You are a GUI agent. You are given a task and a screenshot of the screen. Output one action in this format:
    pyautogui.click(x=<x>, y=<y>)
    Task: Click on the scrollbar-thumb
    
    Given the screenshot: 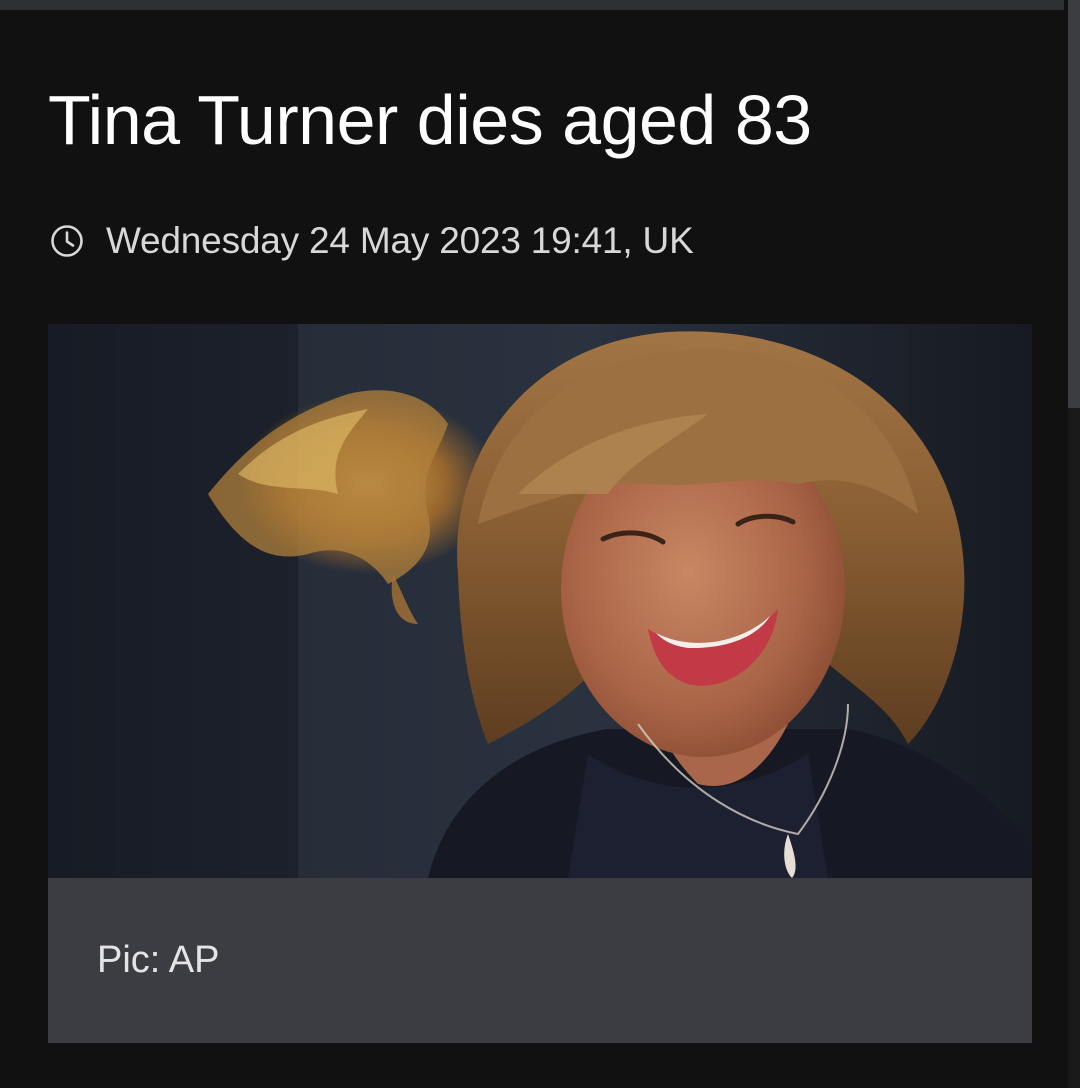 What is the action you would take?
    pyautogui.click(x=1074, y=204)
    